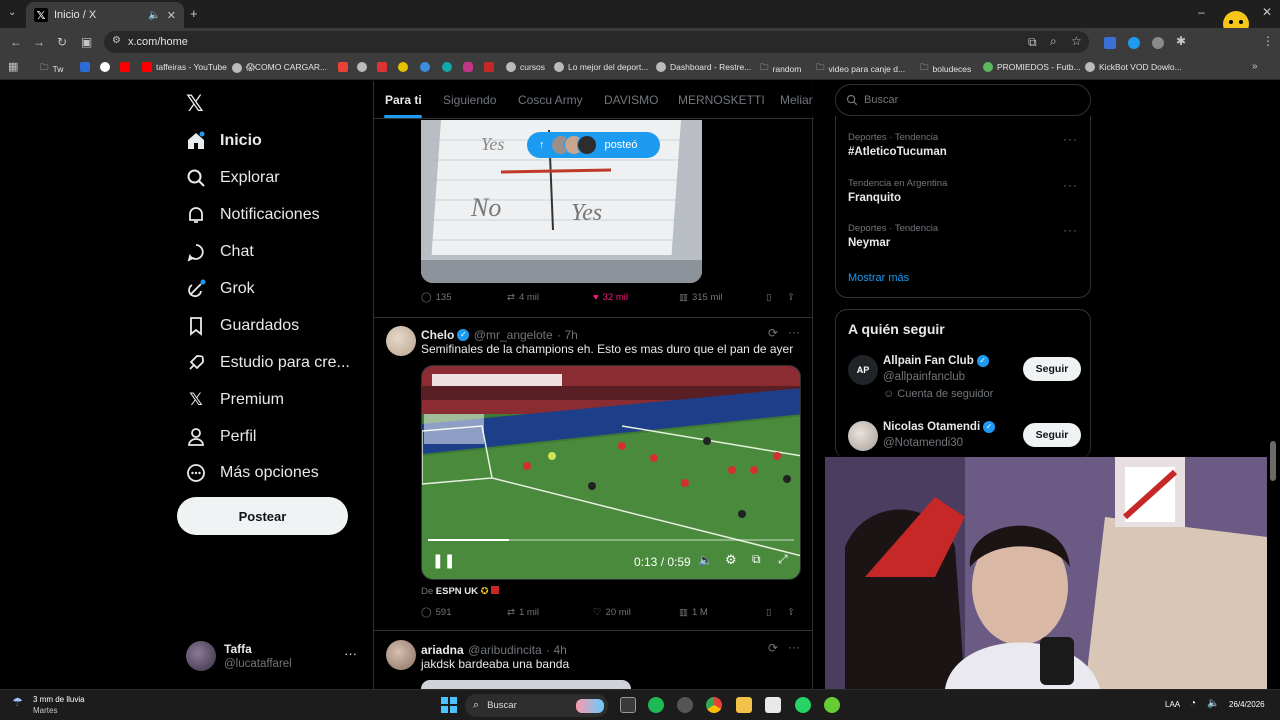 The image size is (1280, 720). Describe the element at coordinates (526, 684) in the screenshot. I see `tweet-image` at that location.